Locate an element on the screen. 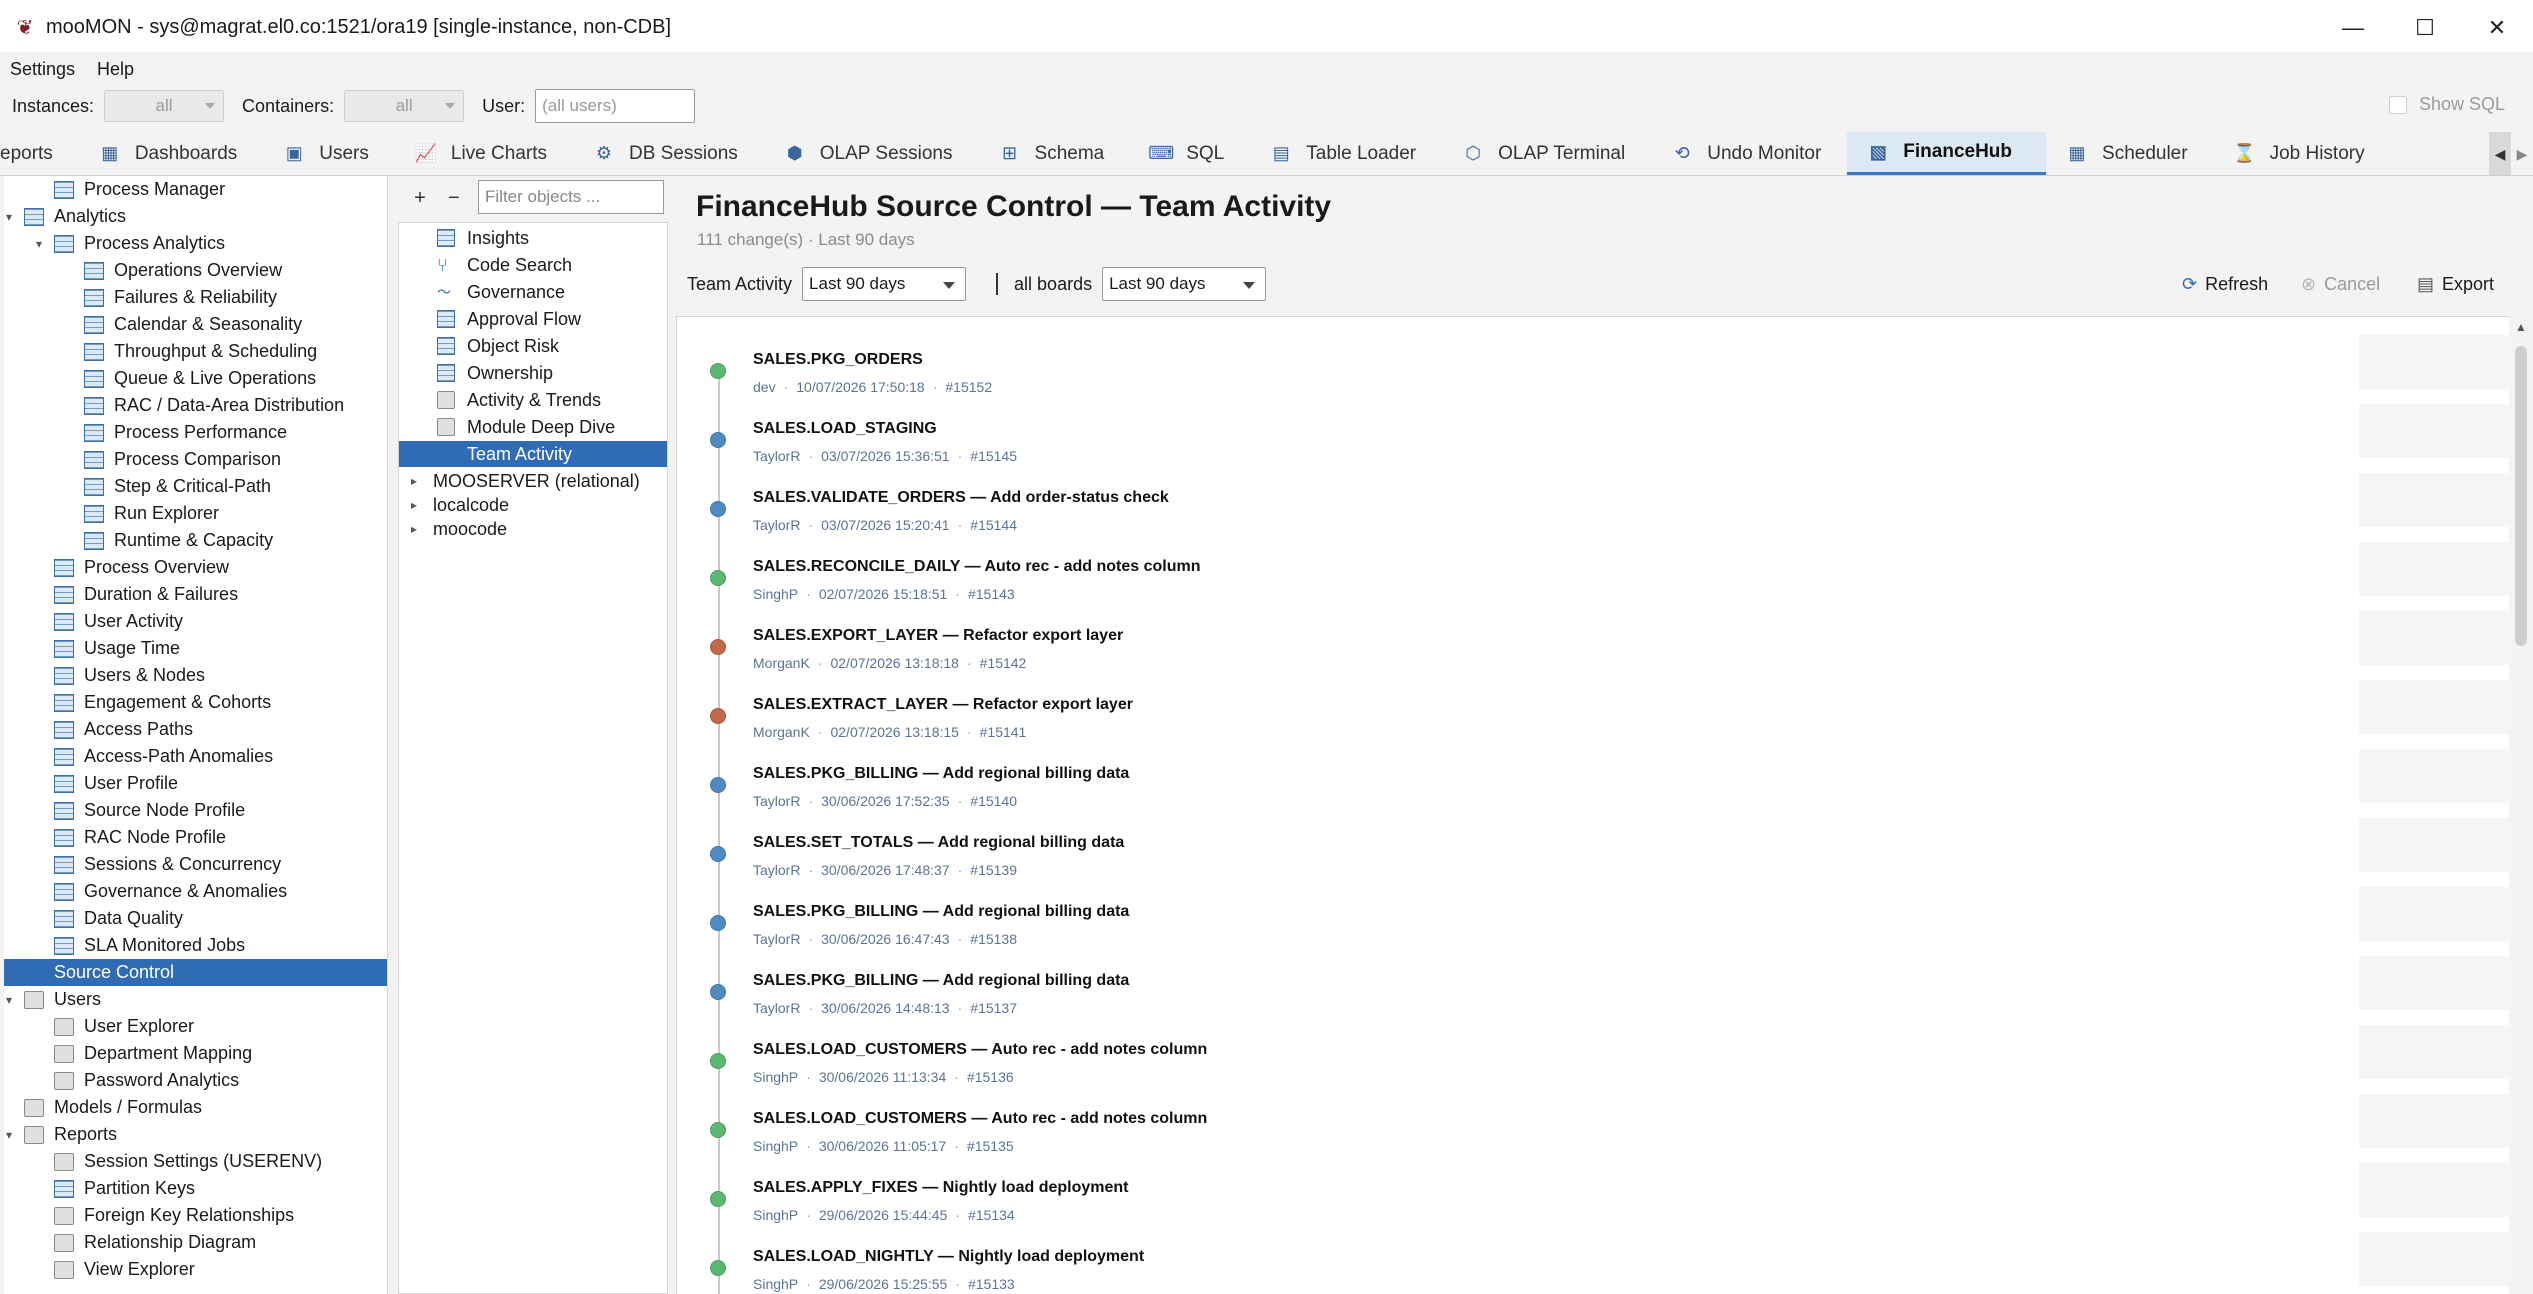 The width and height of the screenshot is (2533, 1294). tree-item-session-settings-userenv: Session Settings (USERENV) is located at coordinates (195, 1161).